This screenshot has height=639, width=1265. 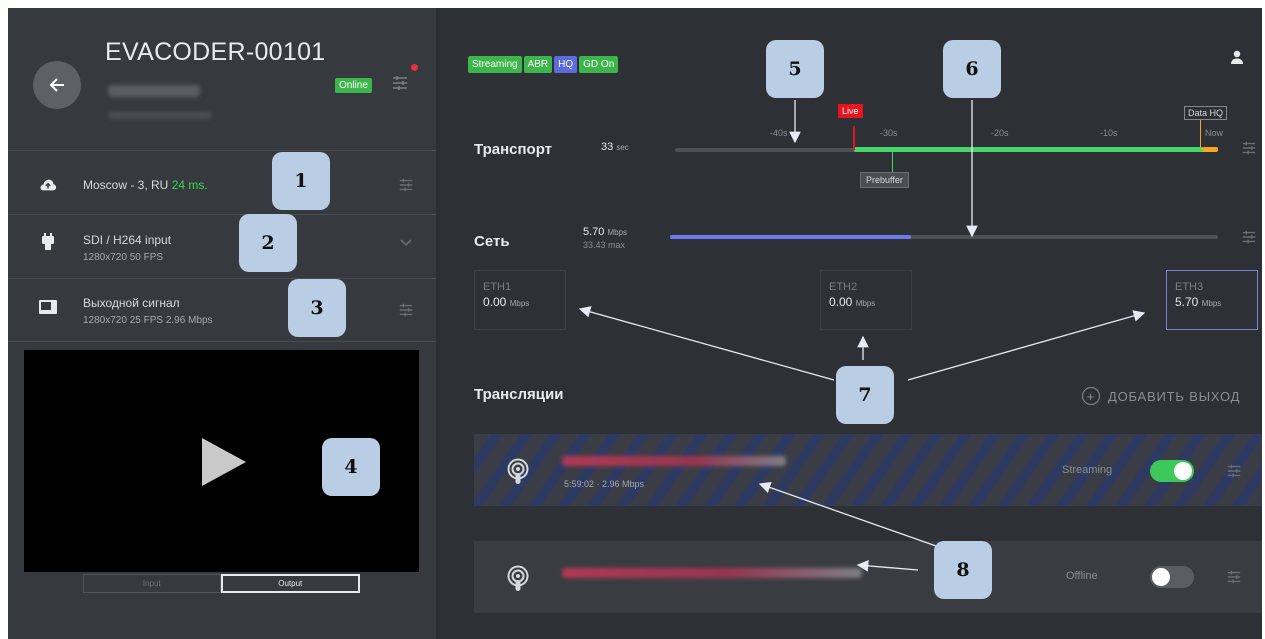 What do you see at coordinates (1082, 576) in the screenshot?
I see `broadcast-state: Offline` at bounding box center [1082, 576].